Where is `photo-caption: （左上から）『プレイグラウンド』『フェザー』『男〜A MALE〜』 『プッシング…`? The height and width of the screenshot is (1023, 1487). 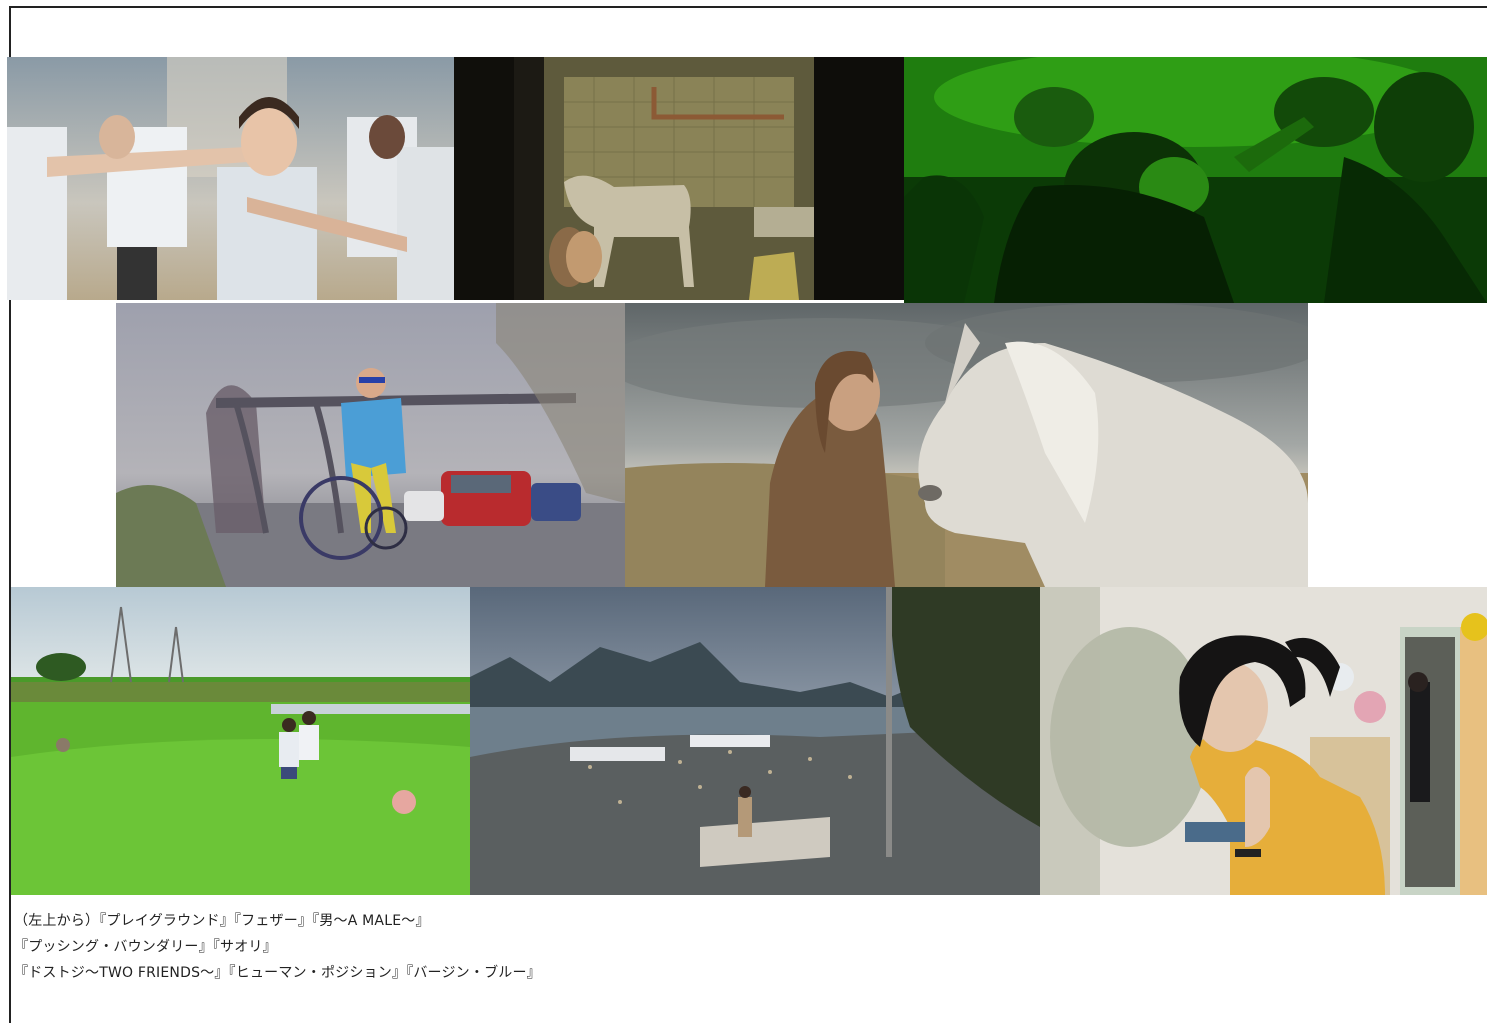 photo-caption: （左上から）『プレイグラウンド』『フェザー』『男〜A MALE〜』 『プッシング… is located at coordinates (464, 947).